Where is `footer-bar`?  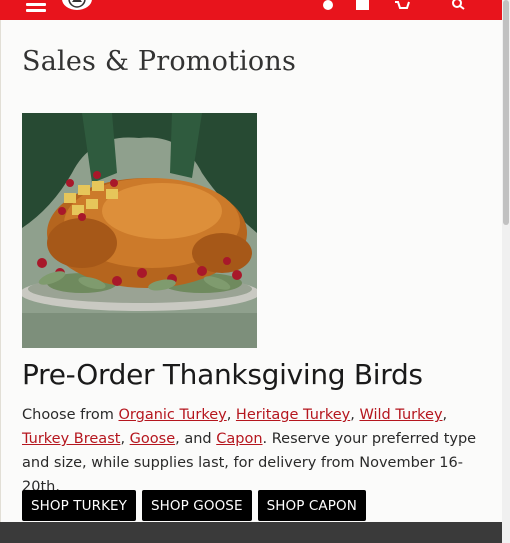 footer-bar is located at coordinates (251, 532).